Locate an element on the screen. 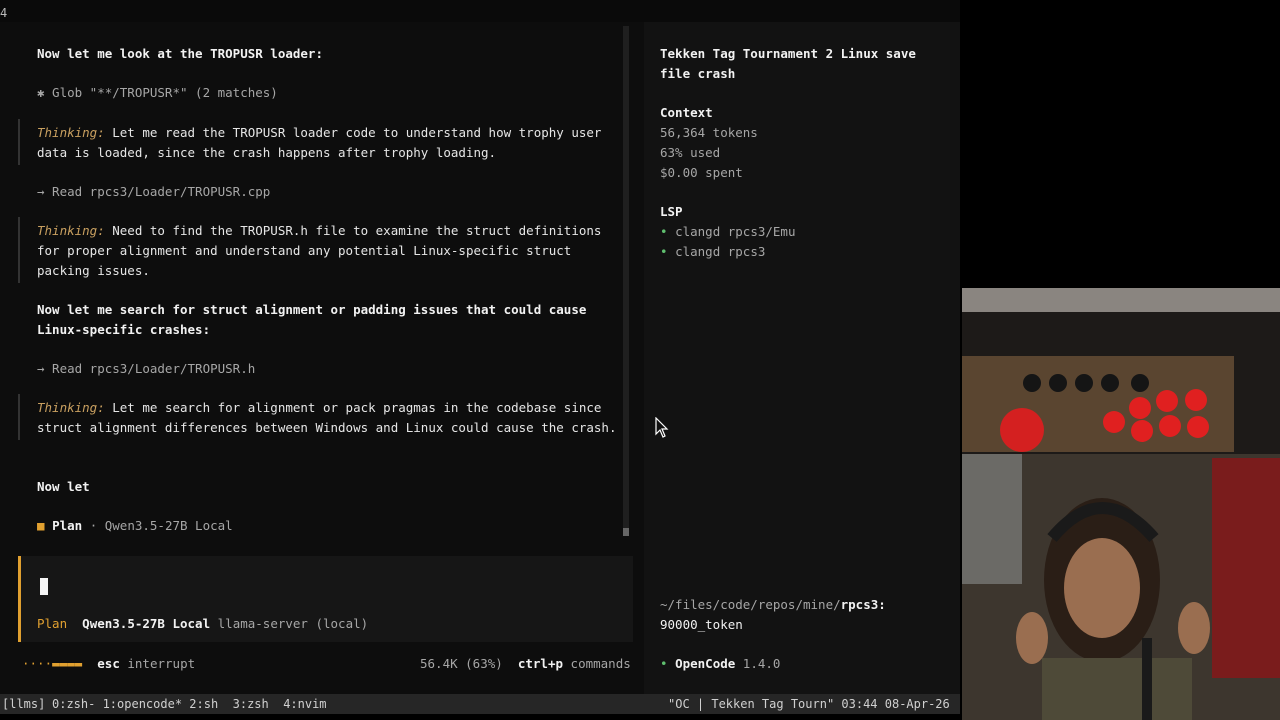 The image size is (1280, 720). token-count: 56,364 tokens is located at coordinates (709, 132).